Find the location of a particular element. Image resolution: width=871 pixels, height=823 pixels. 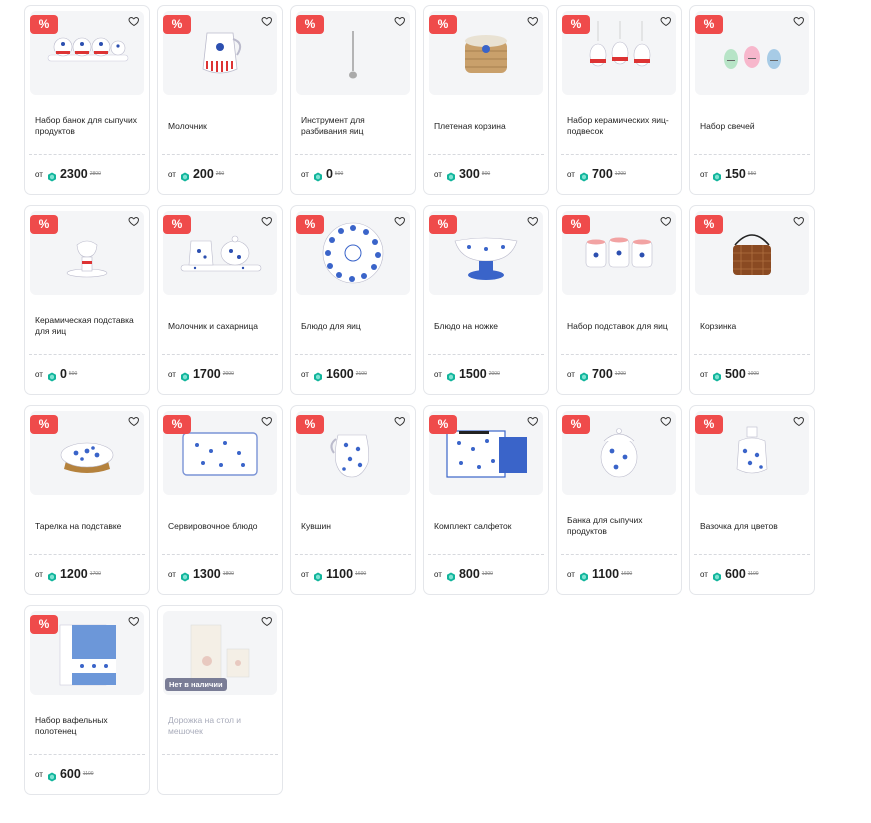

old-price: 2800 is located at coordinates (95, 174).